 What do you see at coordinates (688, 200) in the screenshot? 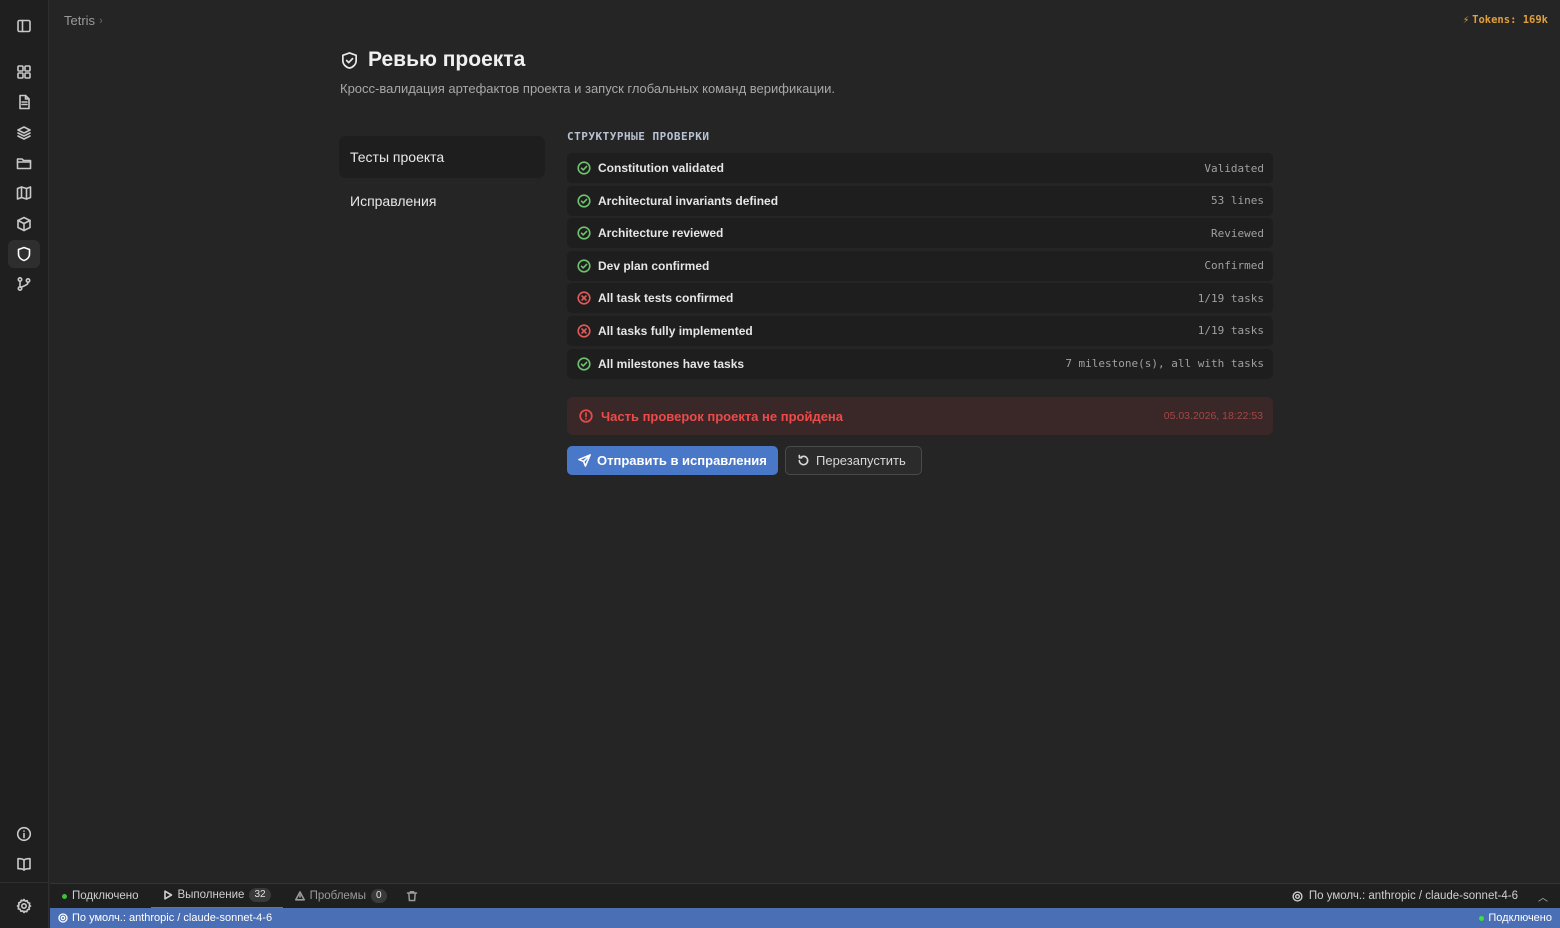
I see `check-label: Architectural invariants defined` at bounding box center [688, 200].